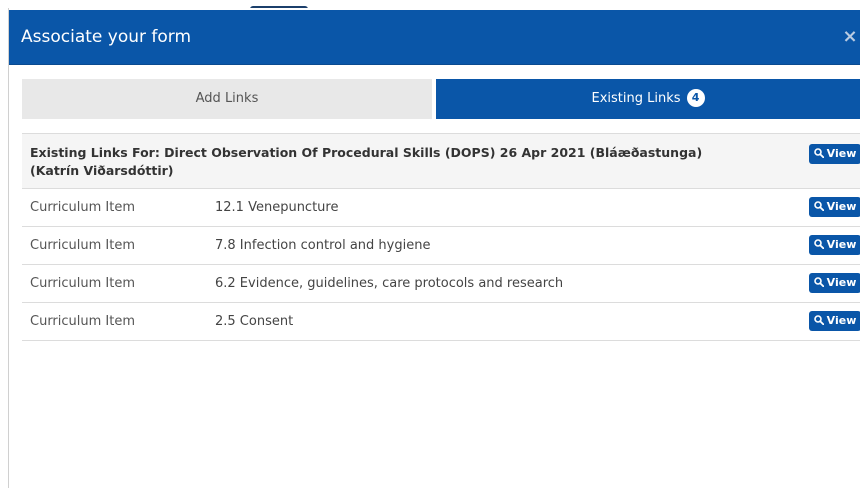 Image resolution: width=860 pixels, height=488 pixels. Describe the element at coordinates (636, 98) in the screenshot. I see `tab-existing-links-label: Existing Links` at that location.